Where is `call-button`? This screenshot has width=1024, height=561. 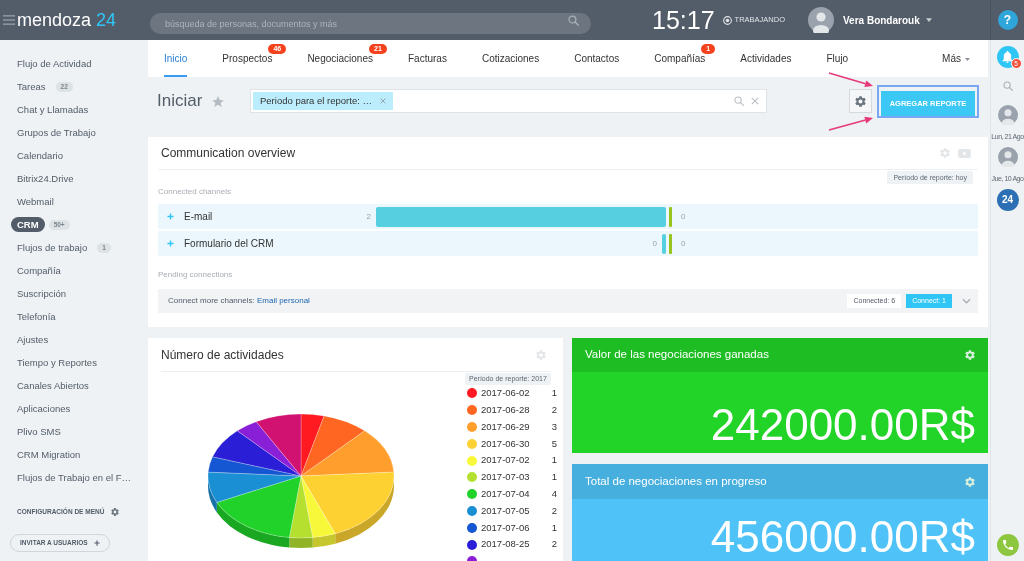 call-button is located at coordinates (1007, 545).